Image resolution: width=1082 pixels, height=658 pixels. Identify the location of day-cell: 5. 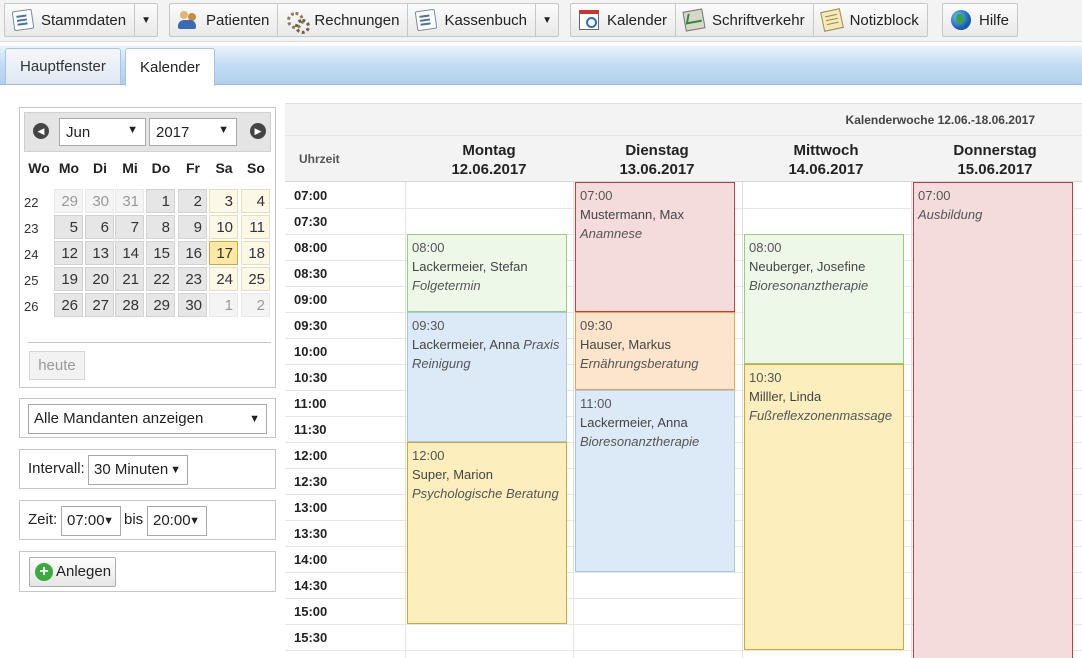
(68, 227).